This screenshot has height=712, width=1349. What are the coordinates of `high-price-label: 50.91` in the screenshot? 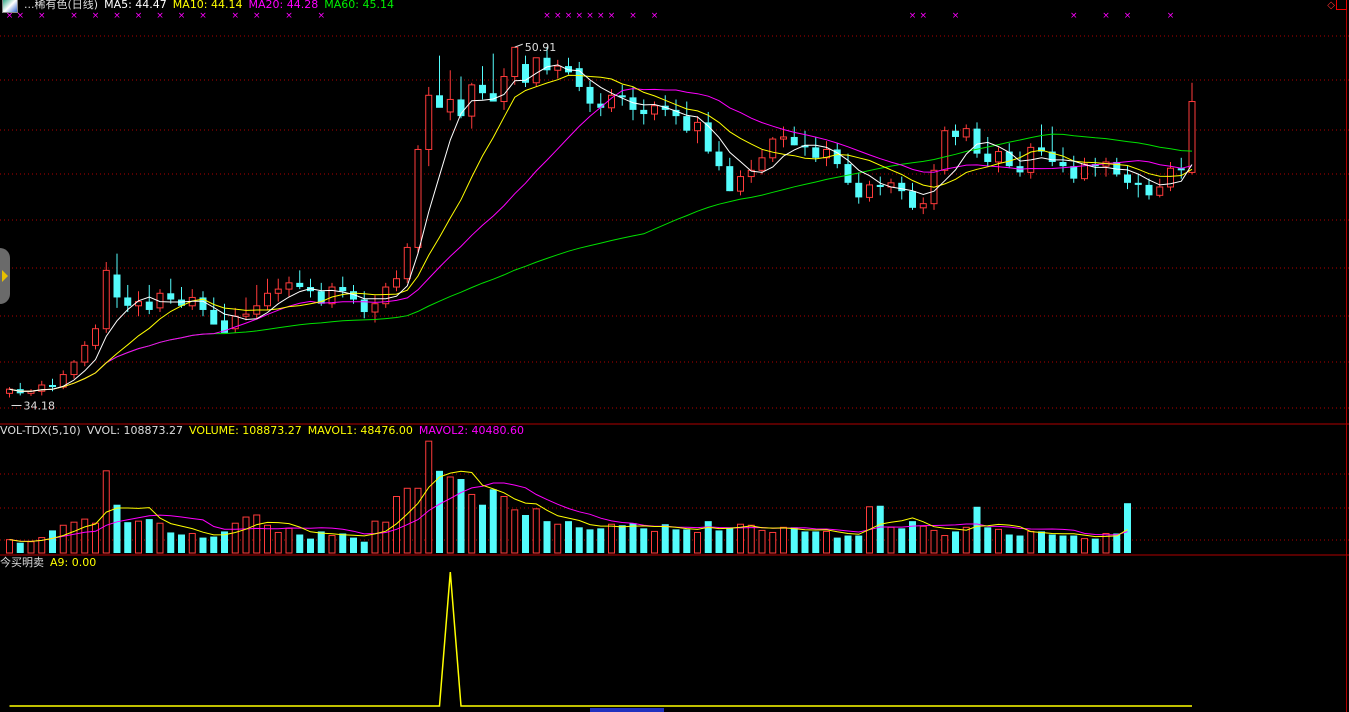 It's located at (541, 47).